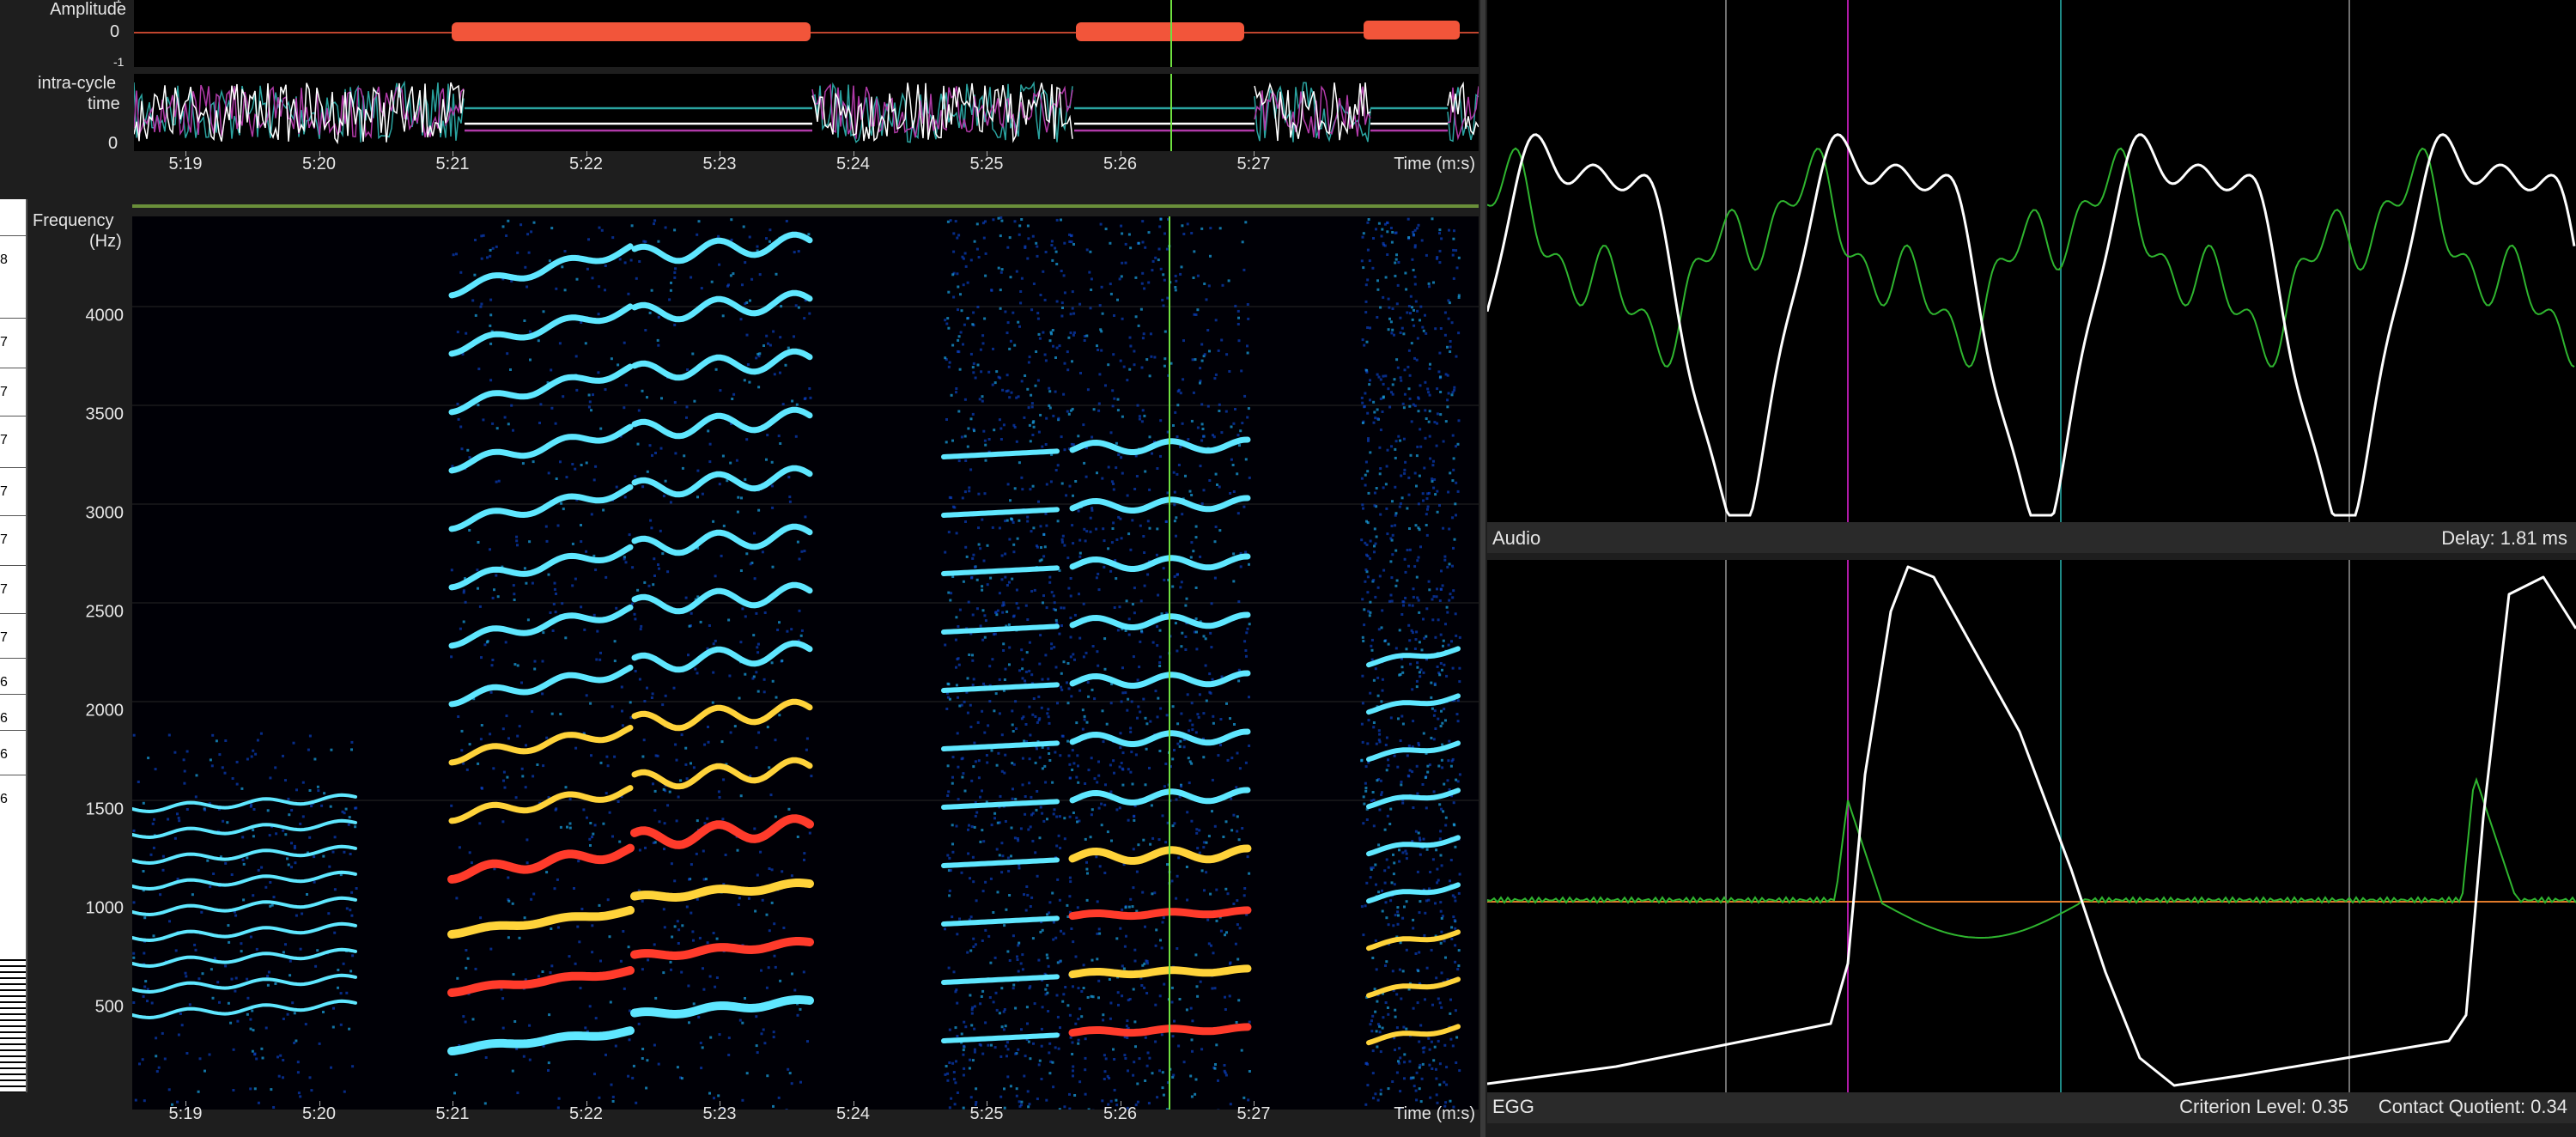 This screenshot has width=2576, height=1137. What do you see at coordinates (1254, 1113) in the screenshot?
I see `time-axis-bottom-tick-8: 5:27` at bounding box center [1254, 1113].